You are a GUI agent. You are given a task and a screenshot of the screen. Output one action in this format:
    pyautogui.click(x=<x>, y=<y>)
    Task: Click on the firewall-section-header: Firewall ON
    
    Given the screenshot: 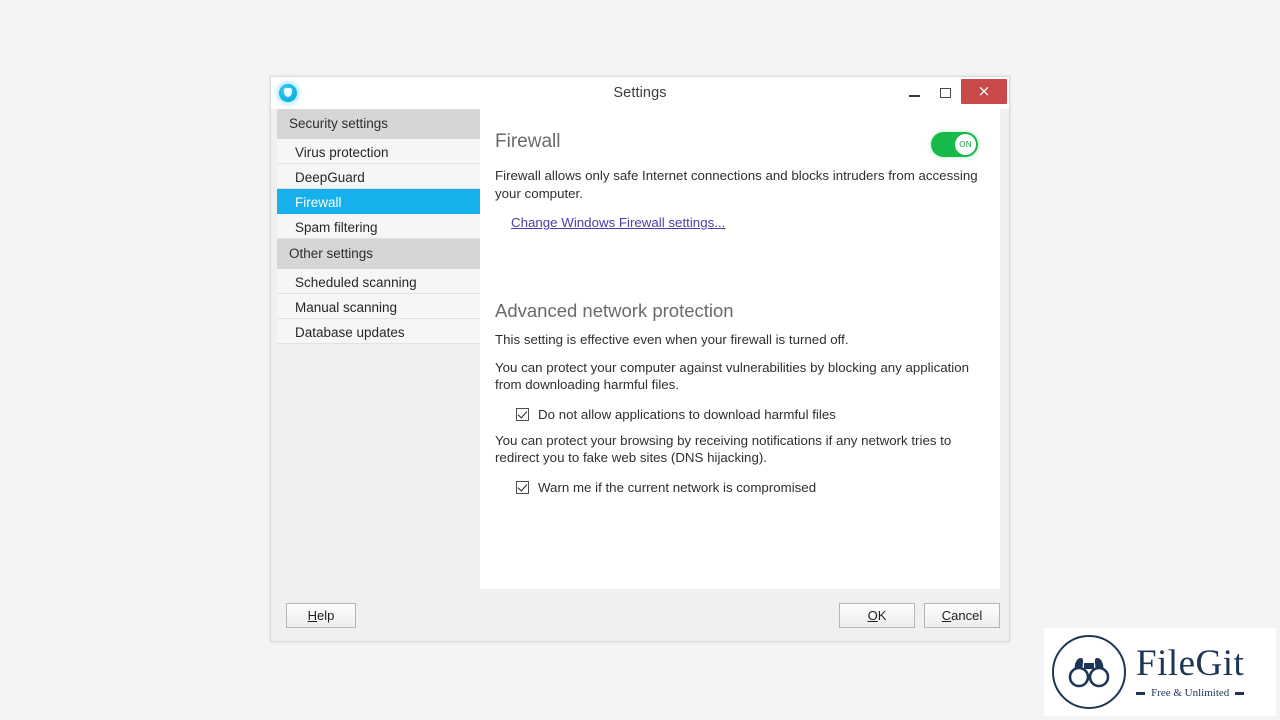 What is the action you would take?
    pyautogui.click(x=736, y=144)
    